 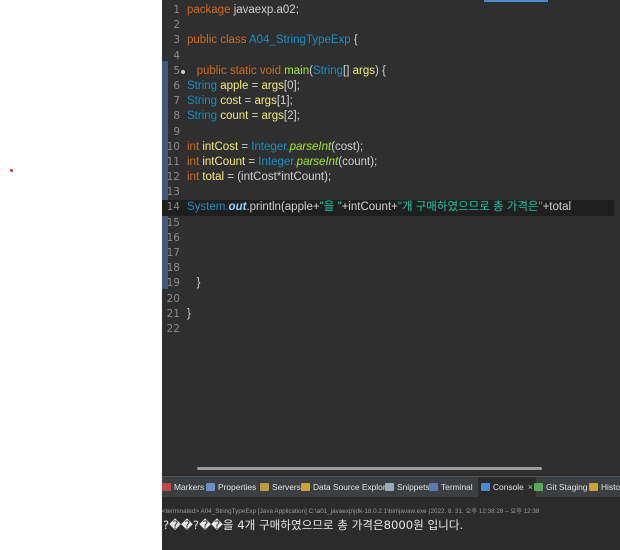 I want to click on line-number: 9, so click(x=176, y=131).